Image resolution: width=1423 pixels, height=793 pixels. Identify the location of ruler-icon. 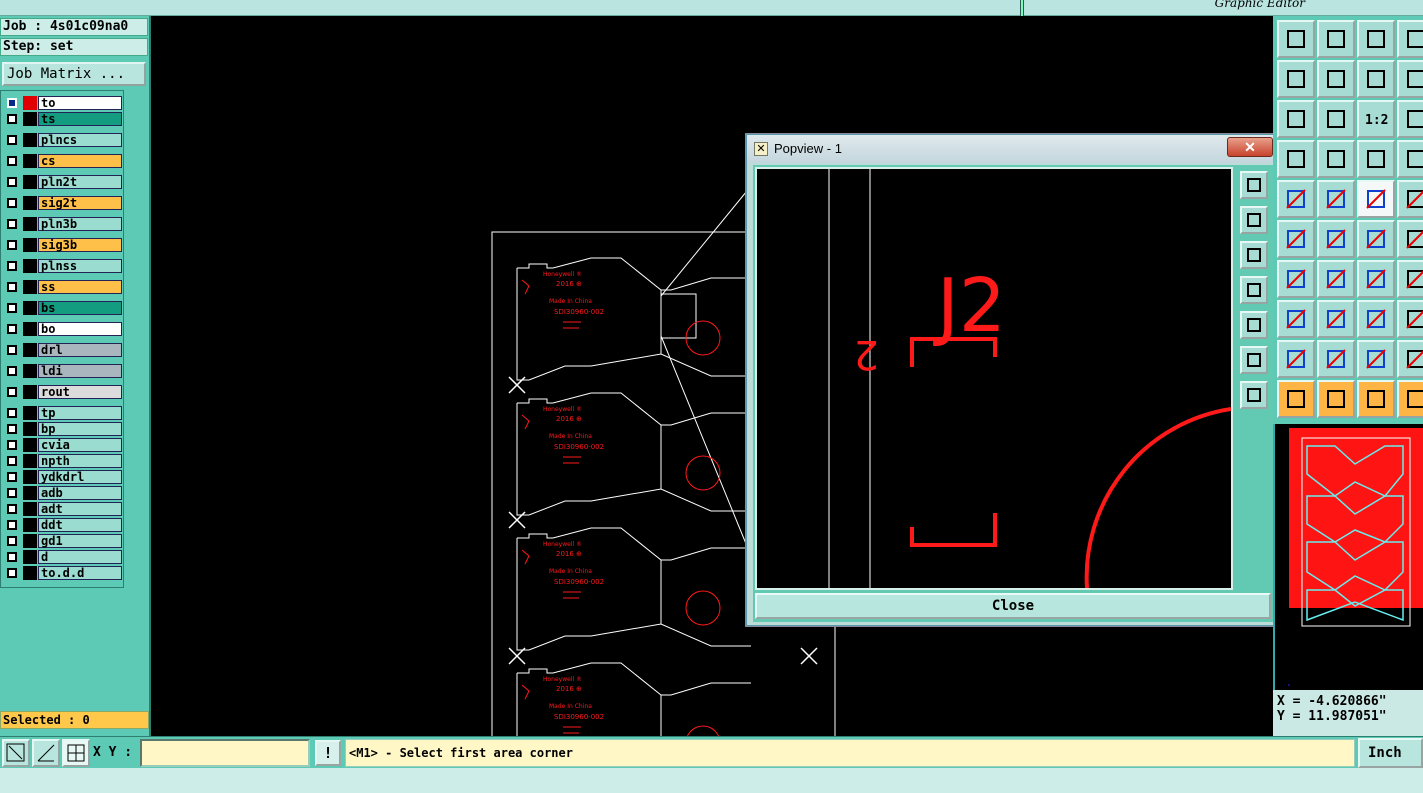
(1376, 199).